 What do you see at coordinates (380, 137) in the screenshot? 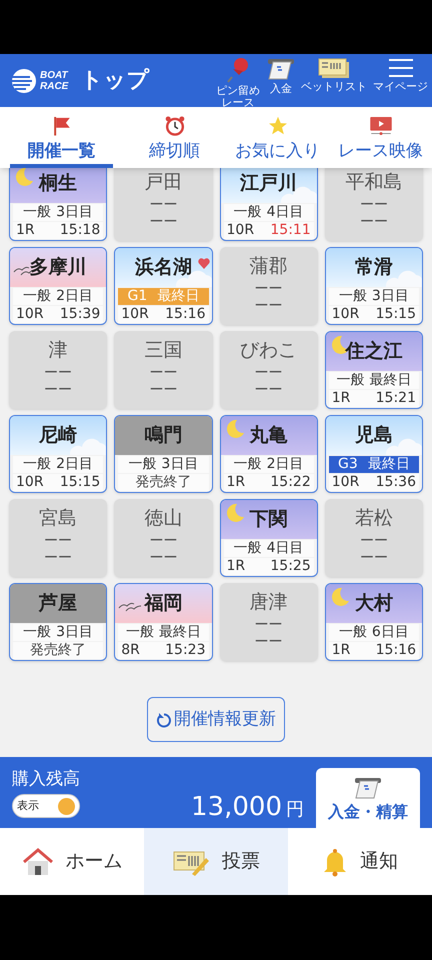
I see `tab: レース映像` at bounding box center [380, 137].